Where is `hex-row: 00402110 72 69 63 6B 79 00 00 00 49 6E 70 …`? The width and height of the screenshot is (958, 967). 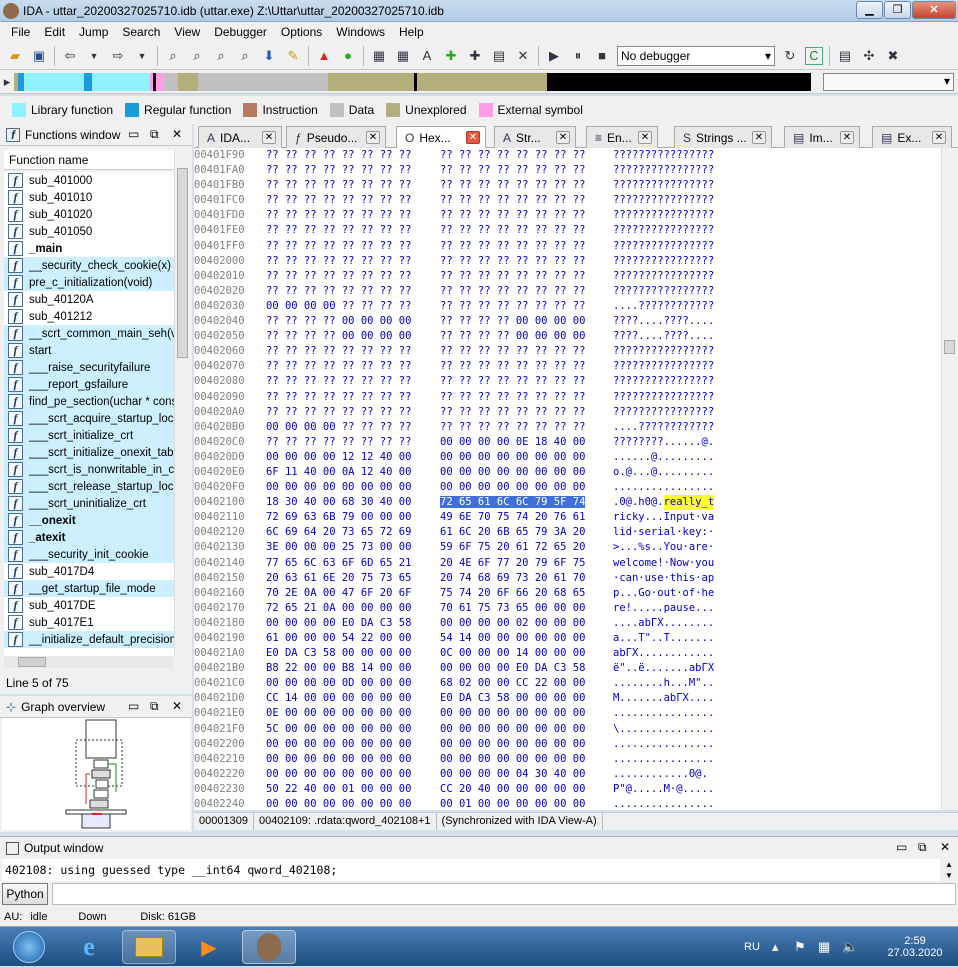
hex-row: 00402110 72 69 63 6B 79 00 00 00 49 6E 70 … is located at coordinates (567, 517).